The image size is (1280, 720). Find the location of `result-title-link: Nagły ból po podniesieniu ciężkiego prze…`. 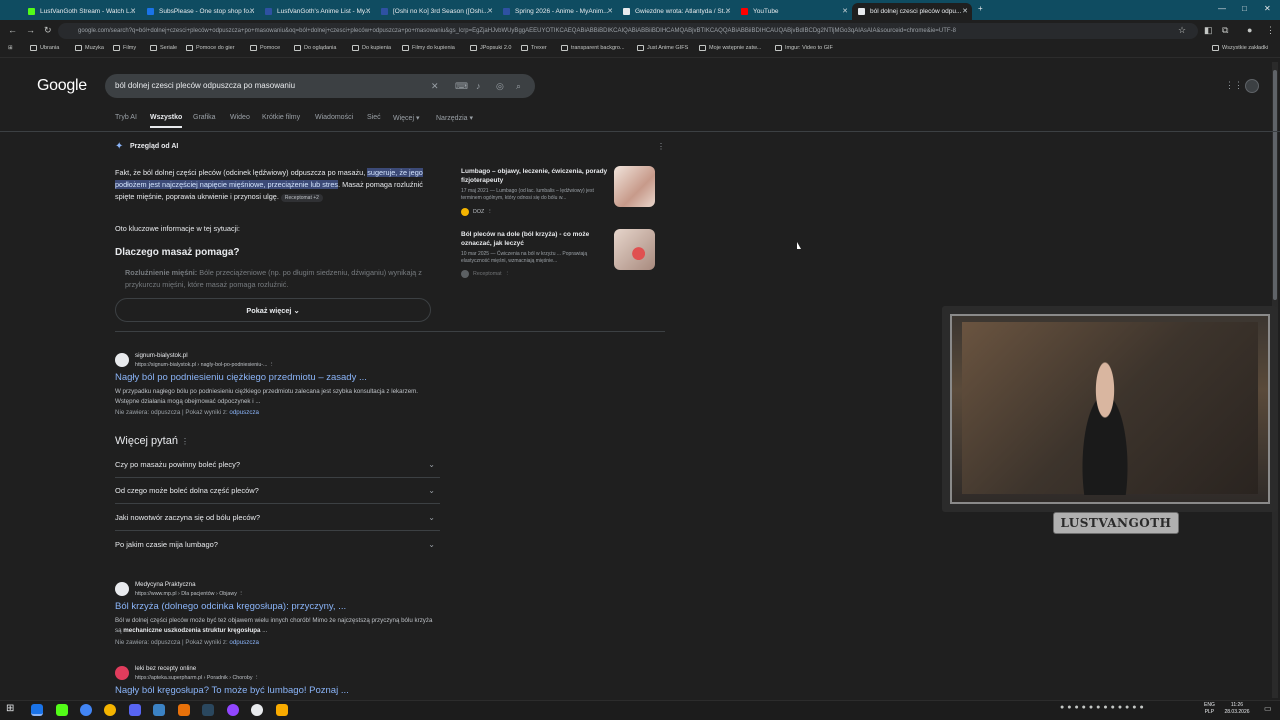

result-title-link: Nagły ból po podniesieniu ciężkiego prze… is located at coordinates (241, 377).